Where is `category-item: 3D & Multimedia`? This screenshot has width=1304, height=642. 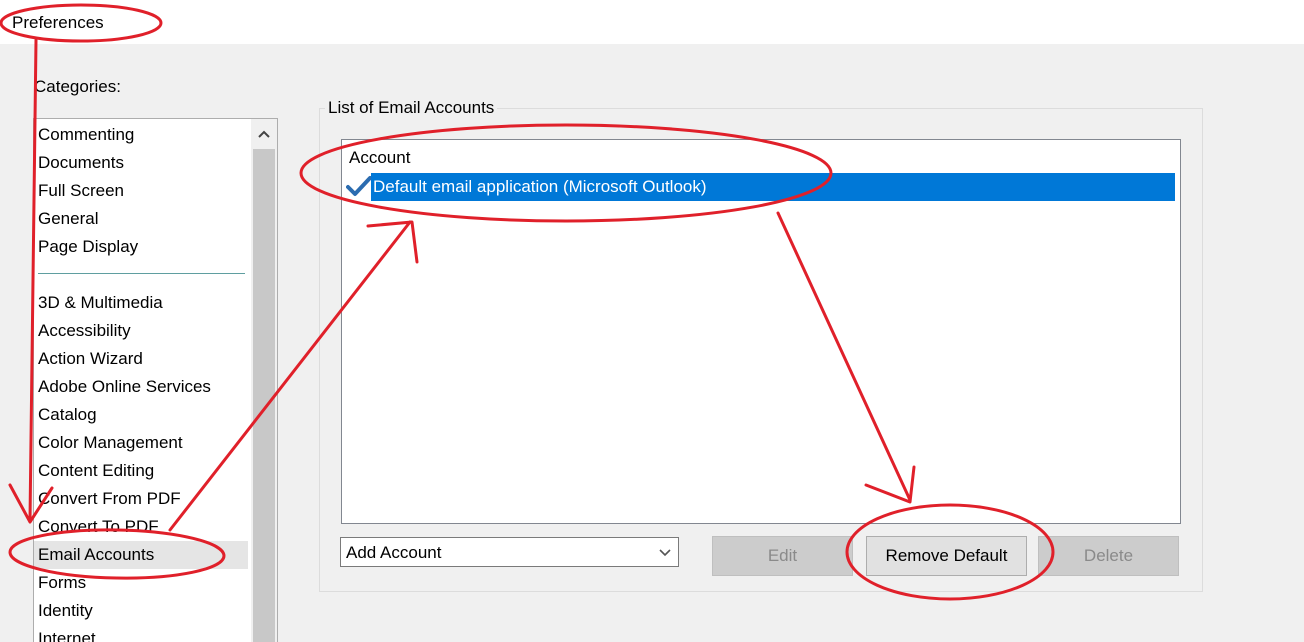 category-item: 3D & Multimedia is located at coordinates (144, 303).